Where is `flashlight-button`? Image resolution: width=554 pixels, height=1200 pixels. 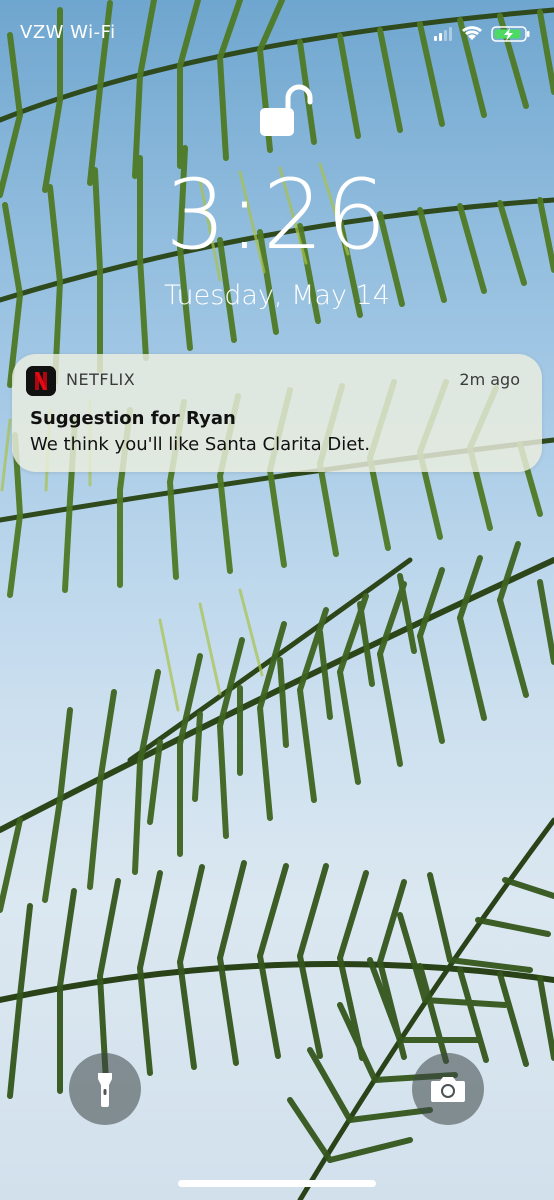 flashlight-button is located at coordinates (105, 1089).